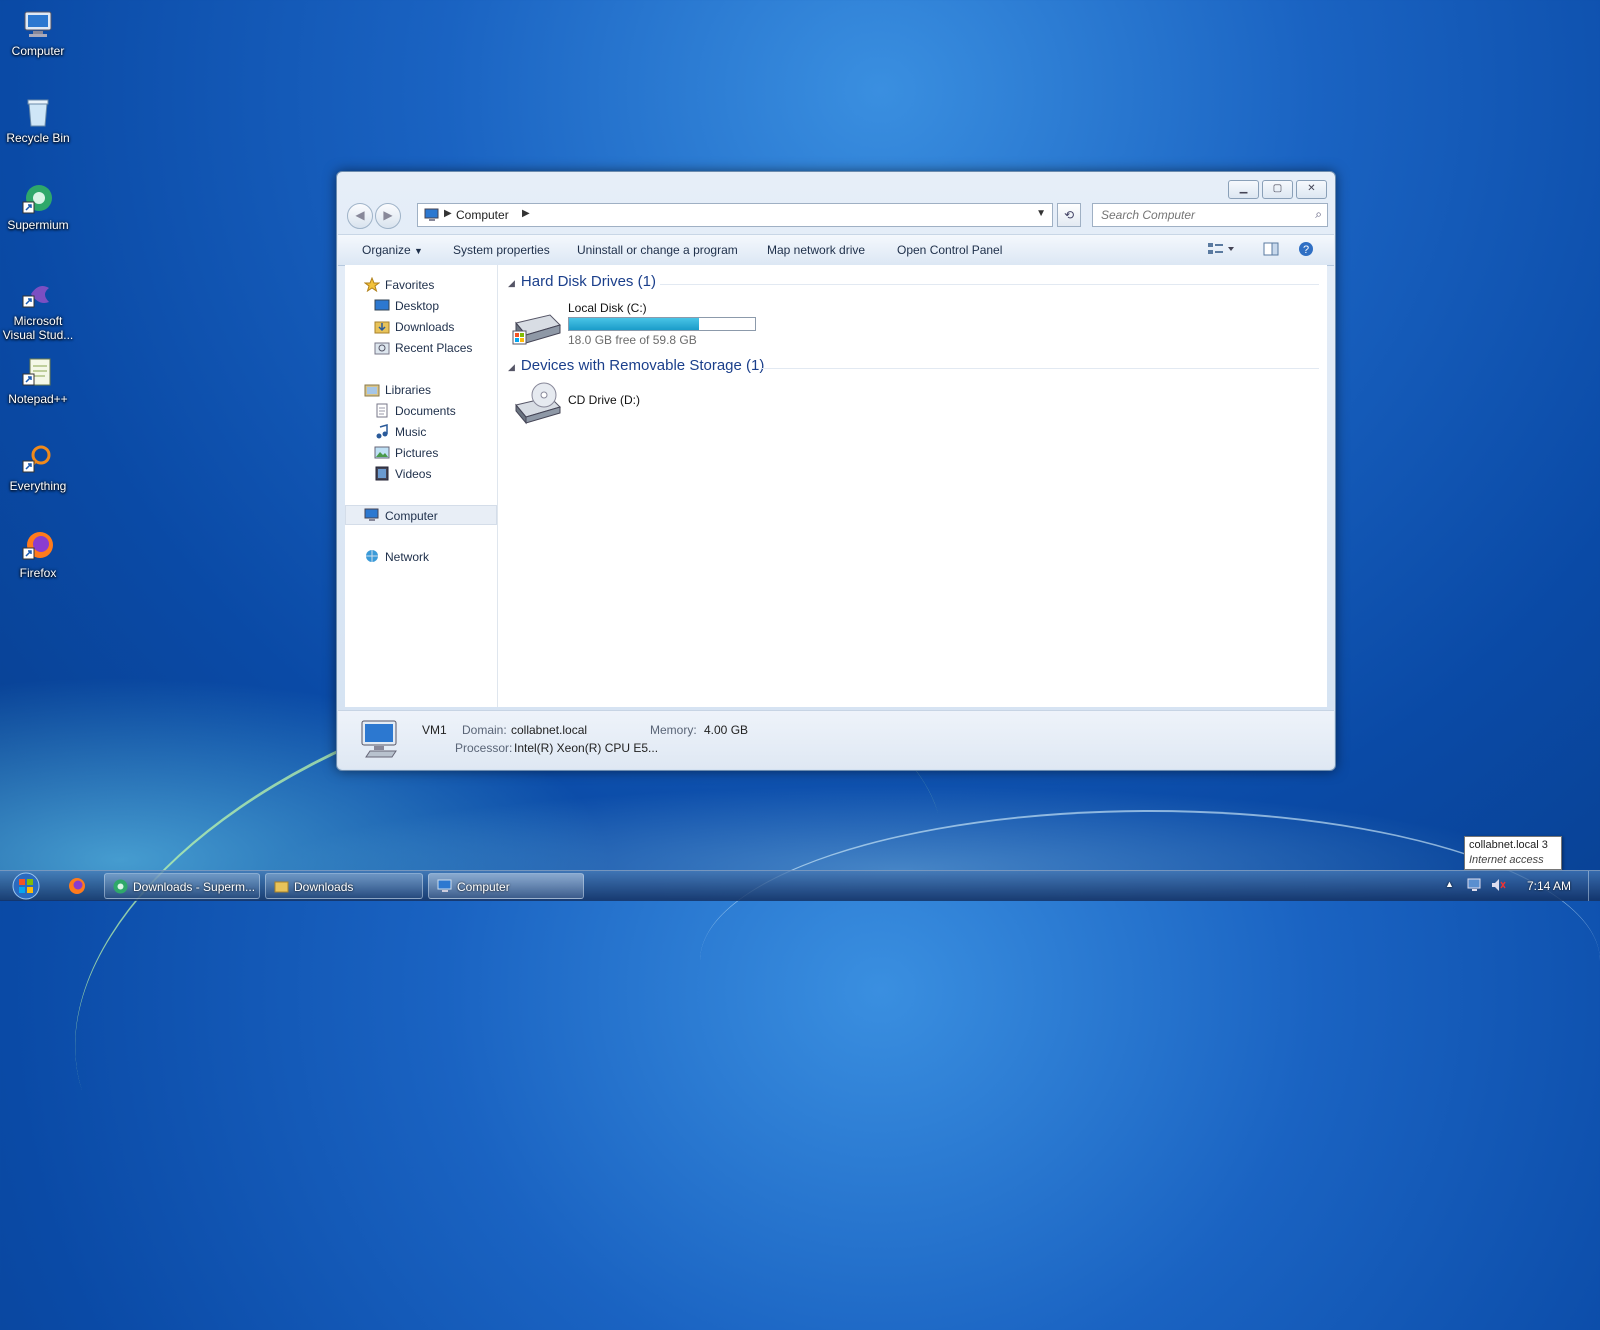 This screenshot has height=1330, width=1600. I want to click on refresh-button: ⟲, so click(1069, 215).